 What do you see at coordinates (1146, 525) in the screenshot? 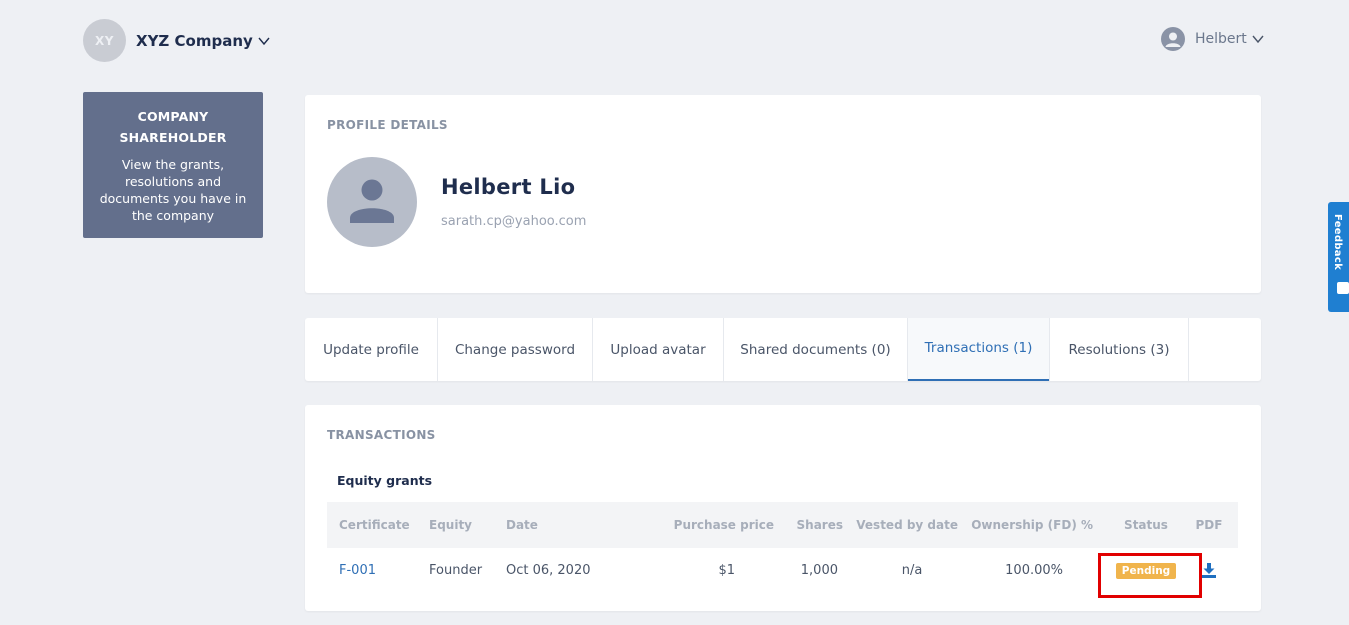
I see `column-header-status: Status` at bounding box center [1146, 525].